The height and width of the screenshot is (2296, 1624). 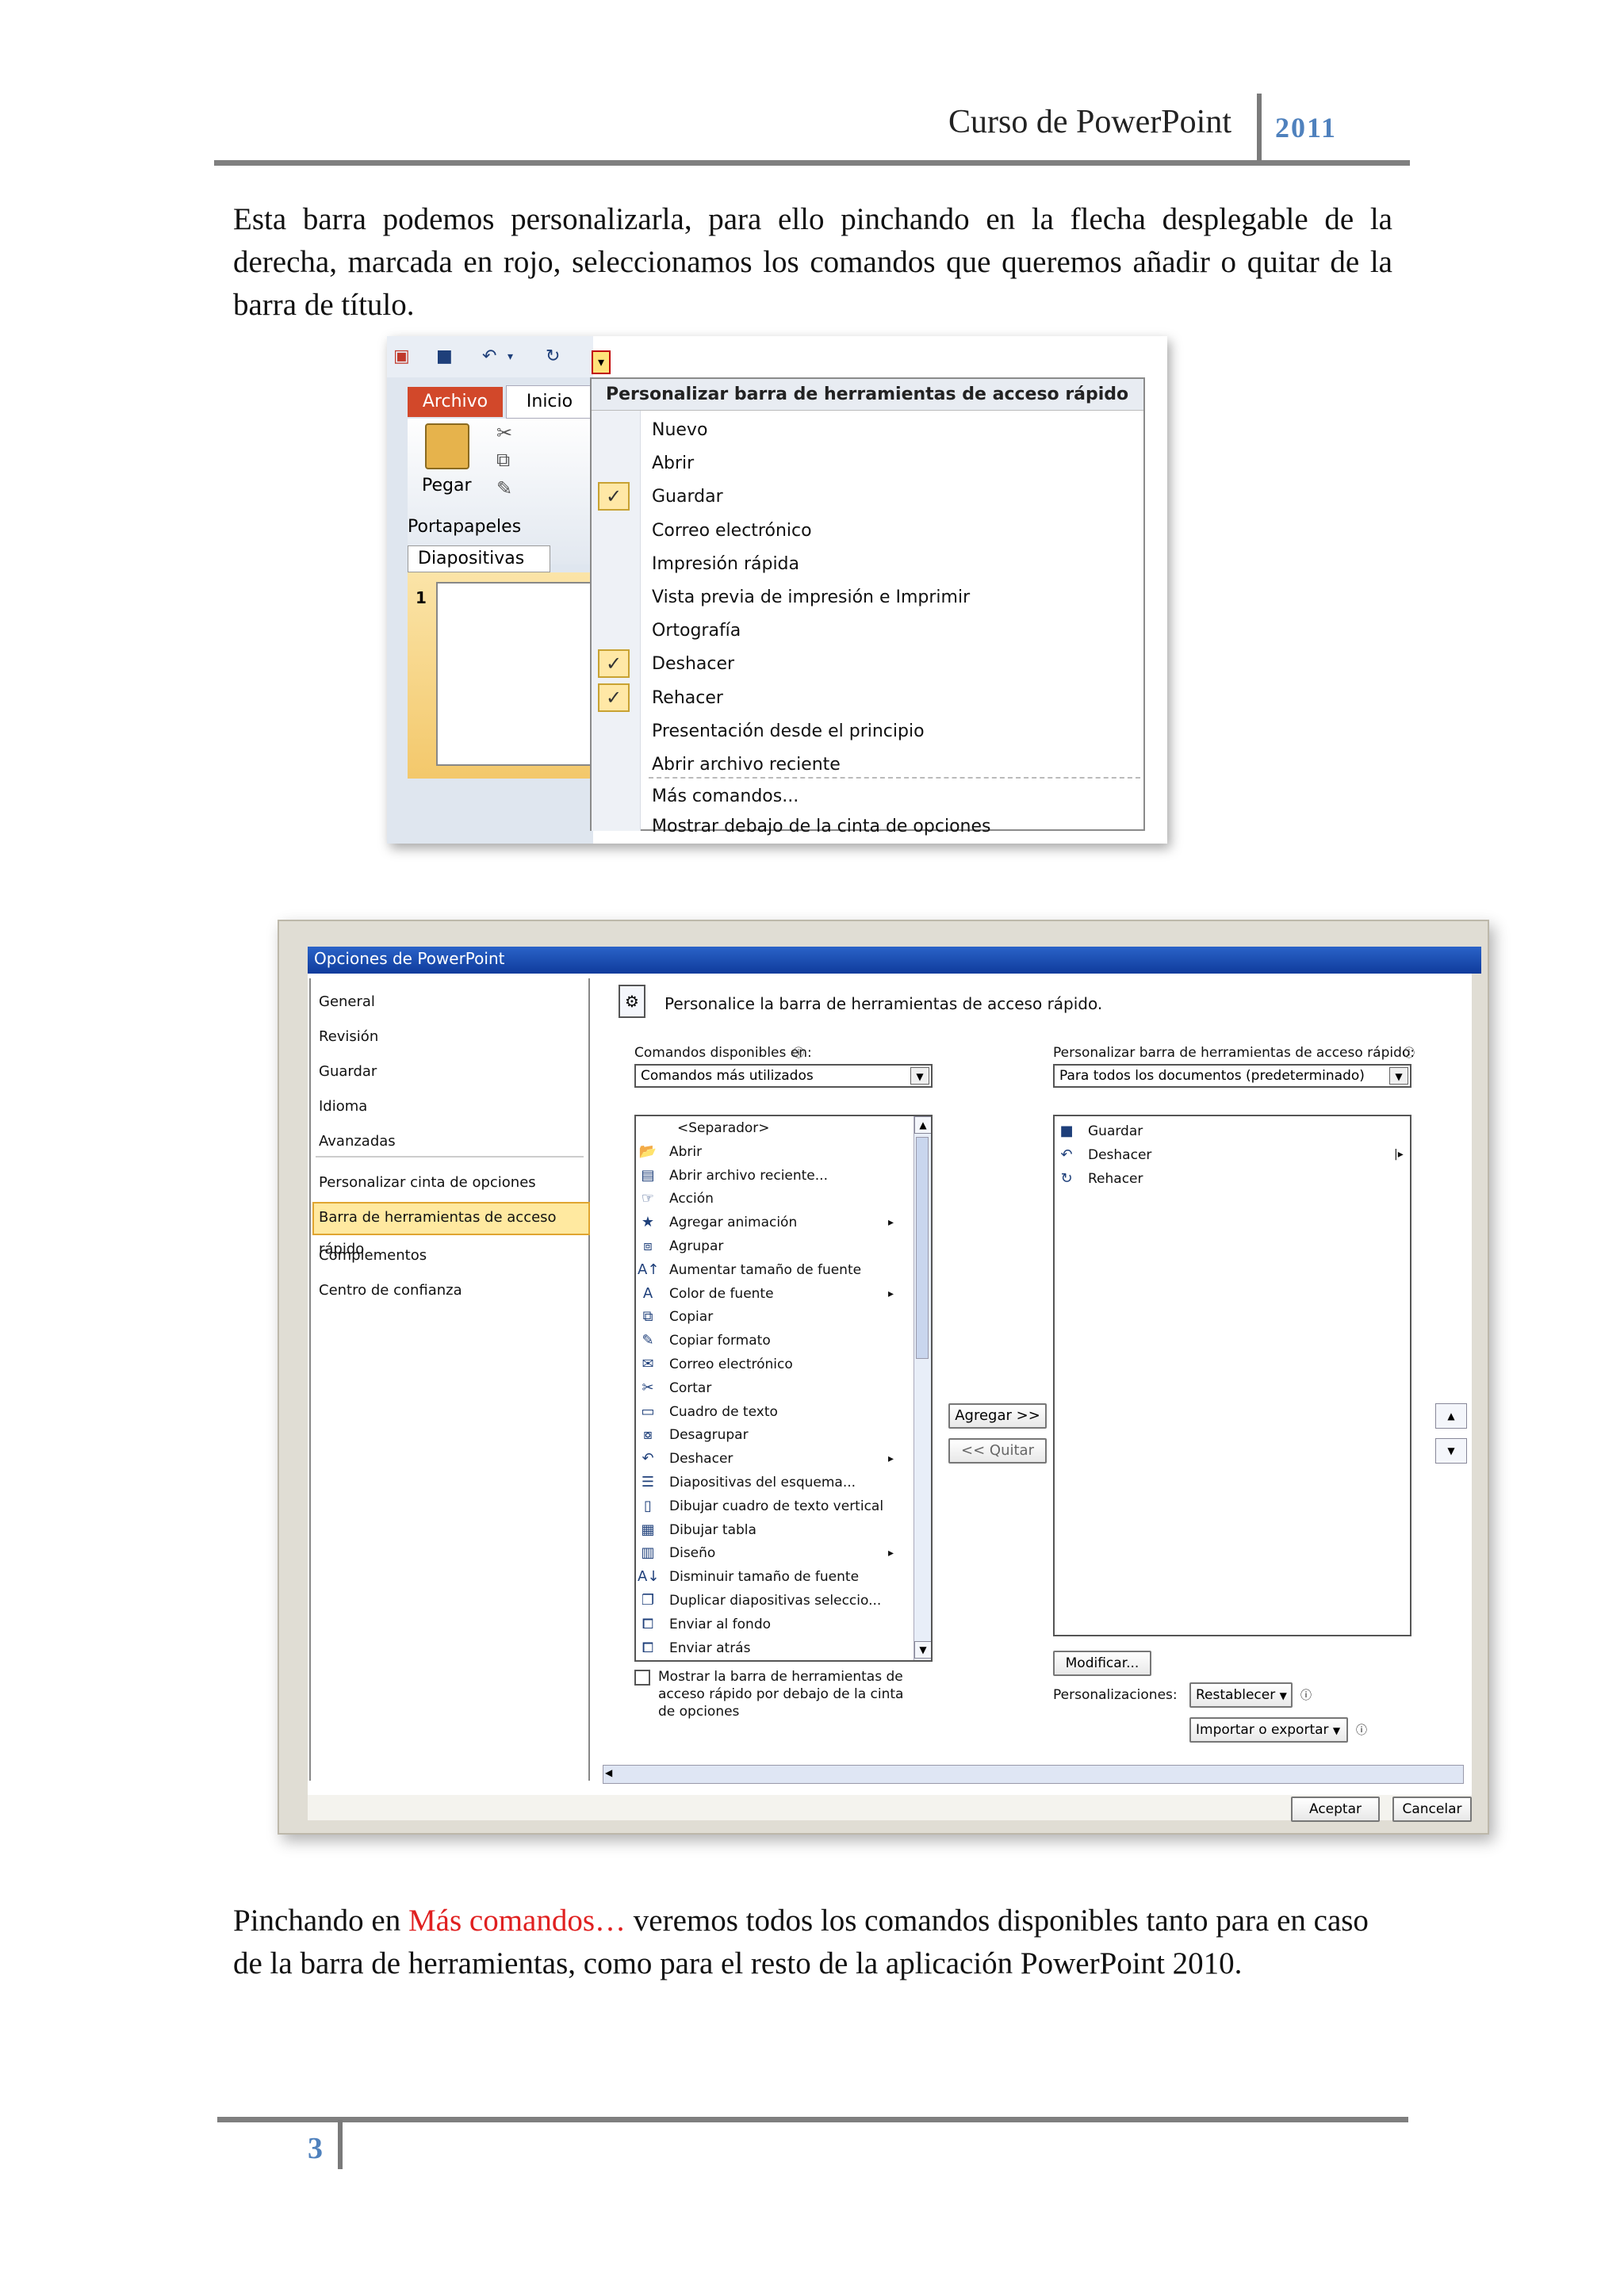 I want to click on command-list-item: ⧠ Enviar atrás, so click(x=775, y=1648).